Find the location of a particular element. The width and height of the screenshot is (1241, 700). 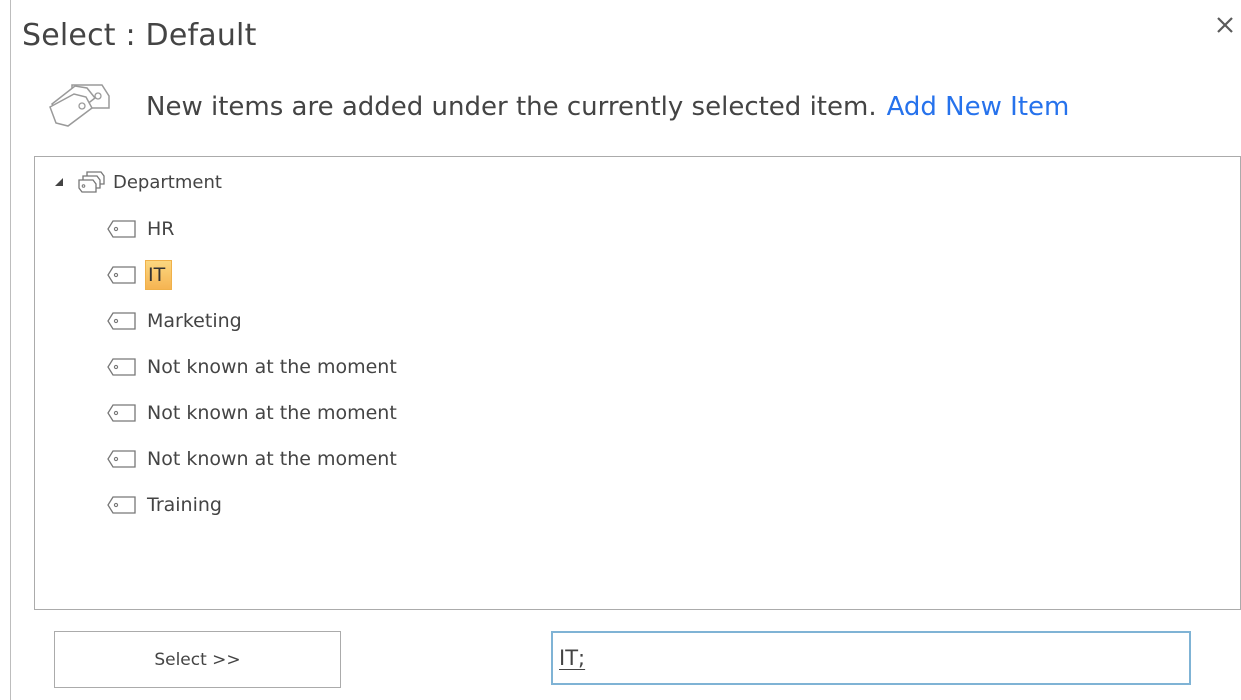

tags-icon is located at coordinates (79, 107).